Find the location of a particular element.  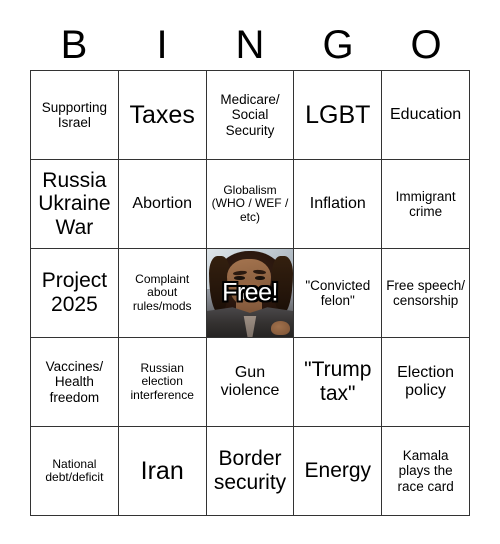

bingo-cell-r4c2: Russian election interference is located at coordinates (162, 382).